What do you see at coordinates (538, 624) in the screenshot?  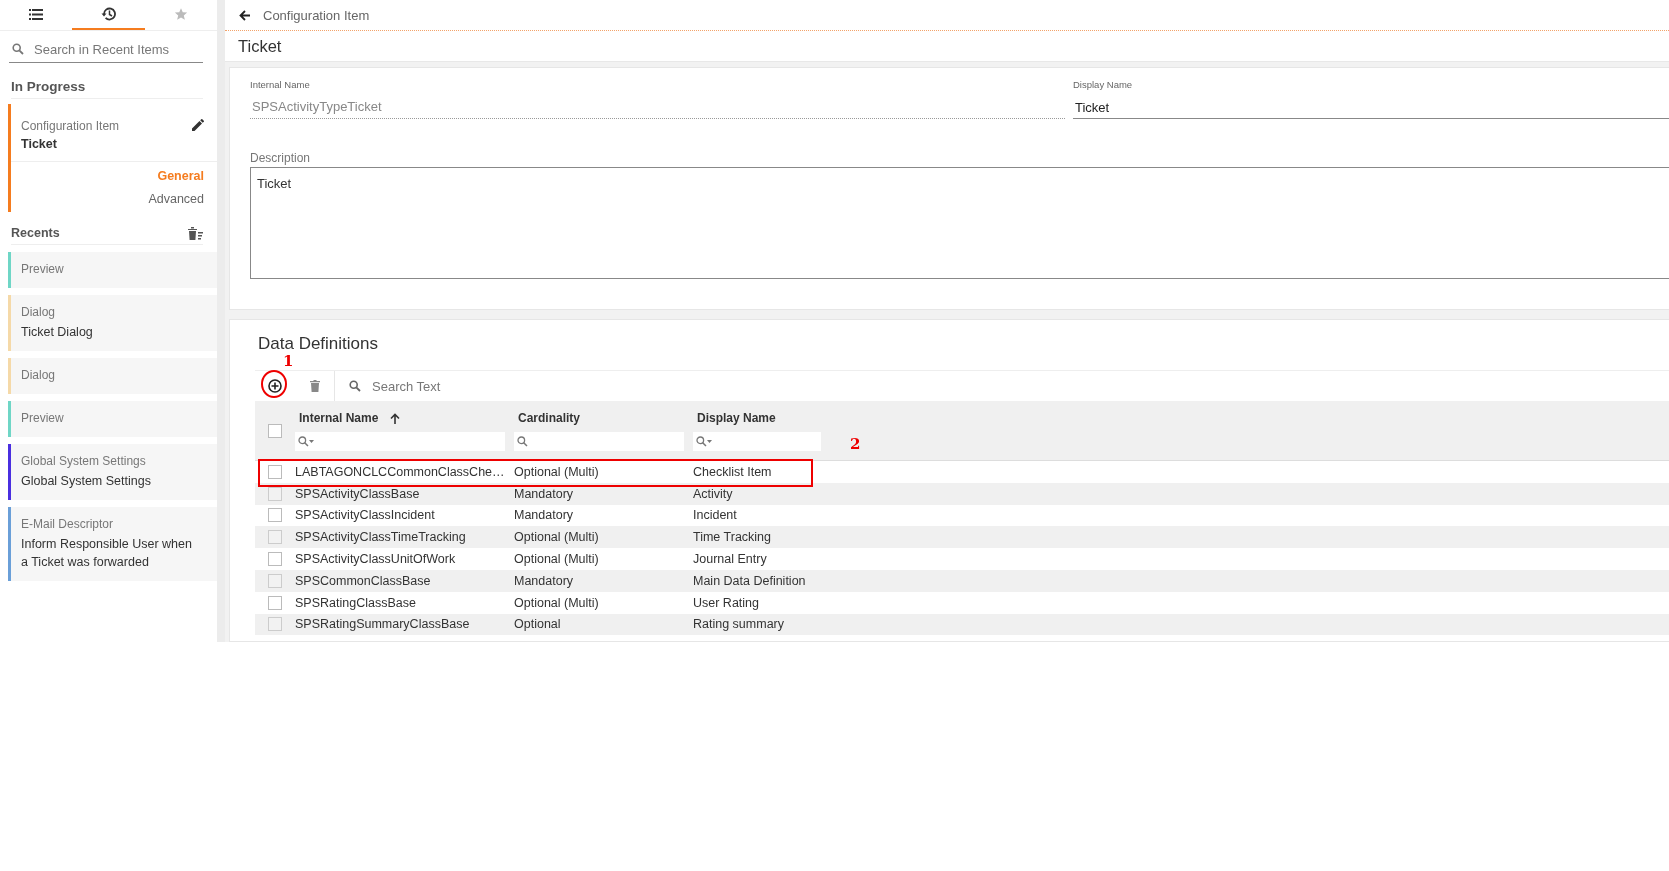 I see `table-cell-text: Optional` at bounding box center [538, 624].